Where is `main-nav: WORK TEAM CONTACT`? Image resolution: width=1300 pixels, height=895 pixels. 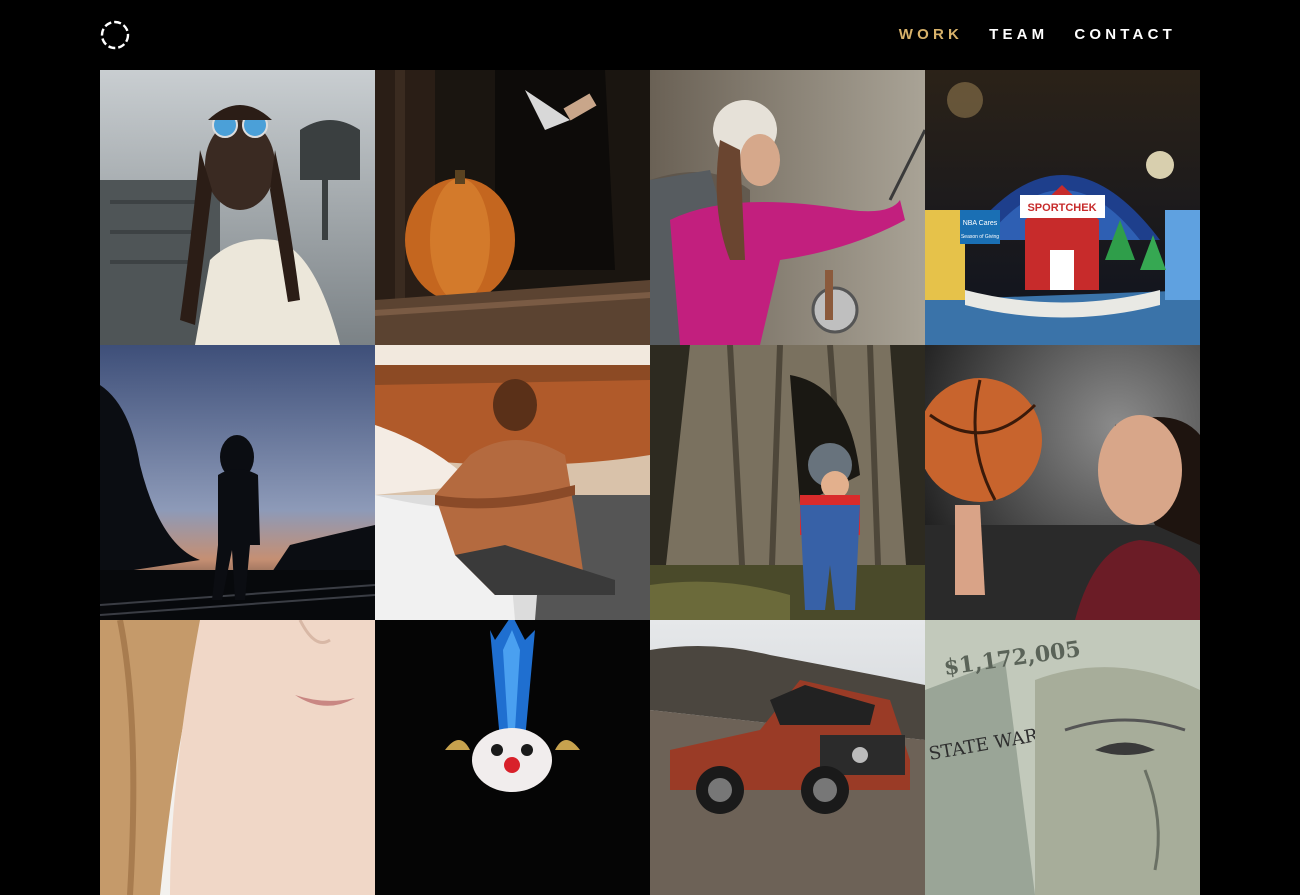 main-nav: WORK TEAM CONTACT is located at coordinates (1037, 35).